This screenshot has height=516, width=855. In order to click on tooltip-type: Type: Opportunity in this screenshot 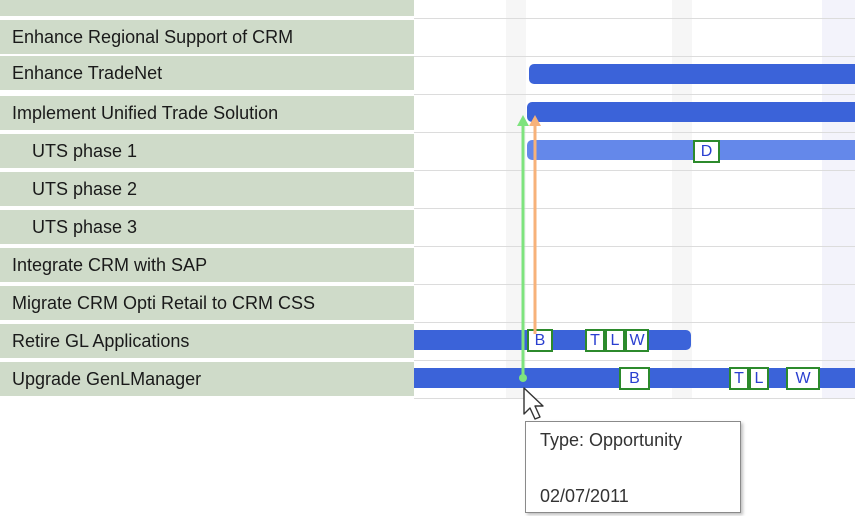, I will do `click(611, 440)`.